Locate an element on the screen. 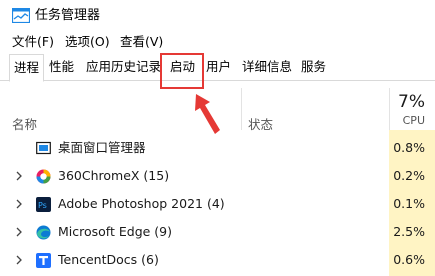 The width and height of the screenshot is (435, 276). photoshop-icon: Ps is located at coordinates (43, 204).